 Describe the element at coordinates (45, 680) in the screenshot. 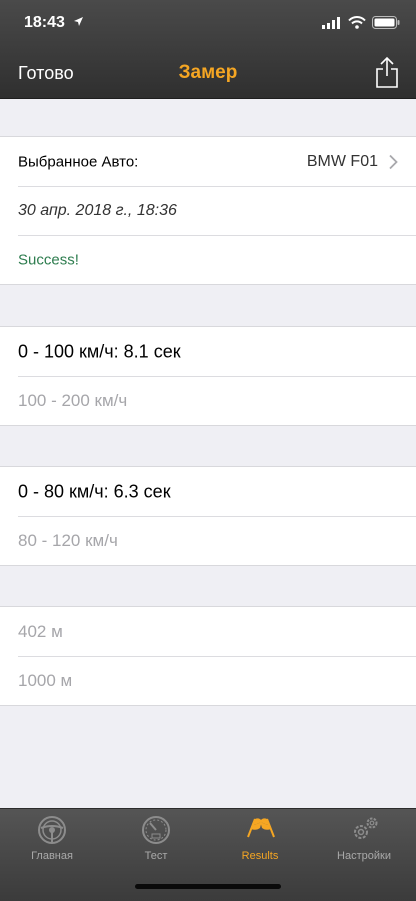

I see `result-1000m: 1000 м` at that location.